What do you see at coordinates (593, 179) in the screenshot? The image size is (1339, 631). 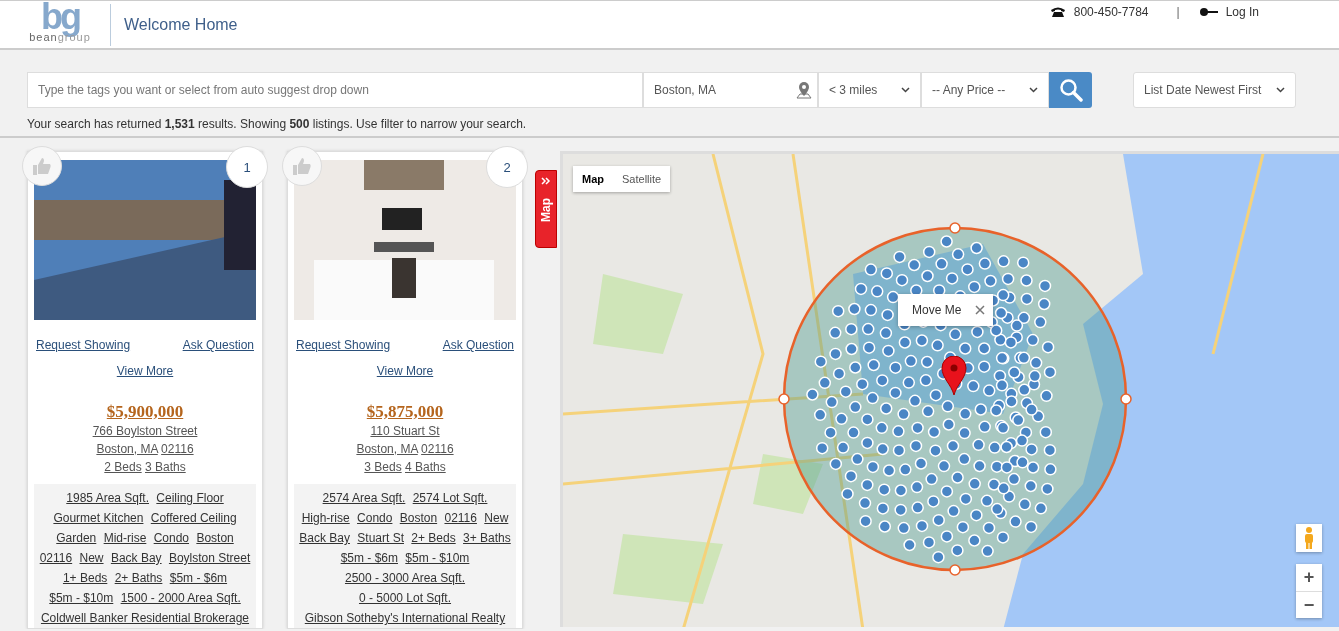 I see `map-type-tab: Map` at bounding box center [593, 179].